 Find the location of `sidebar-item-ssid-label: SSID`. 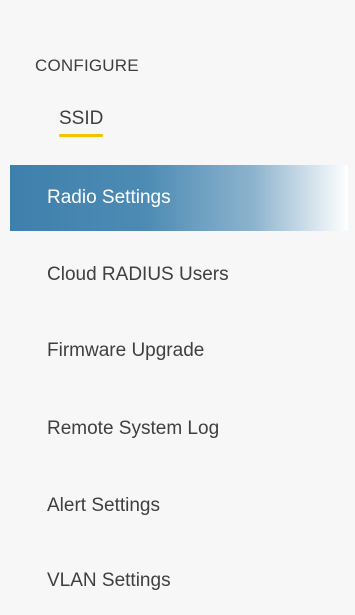

sidebar-item-ssid-label: SSID is located at coordinates (81, 122).